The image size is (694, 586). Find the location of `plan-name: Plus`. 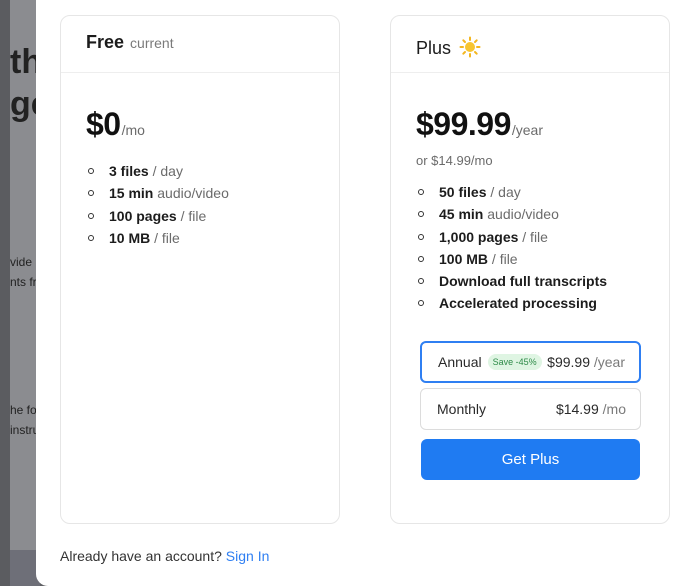

plan-name: Plus is located at coordinates (434, 48).